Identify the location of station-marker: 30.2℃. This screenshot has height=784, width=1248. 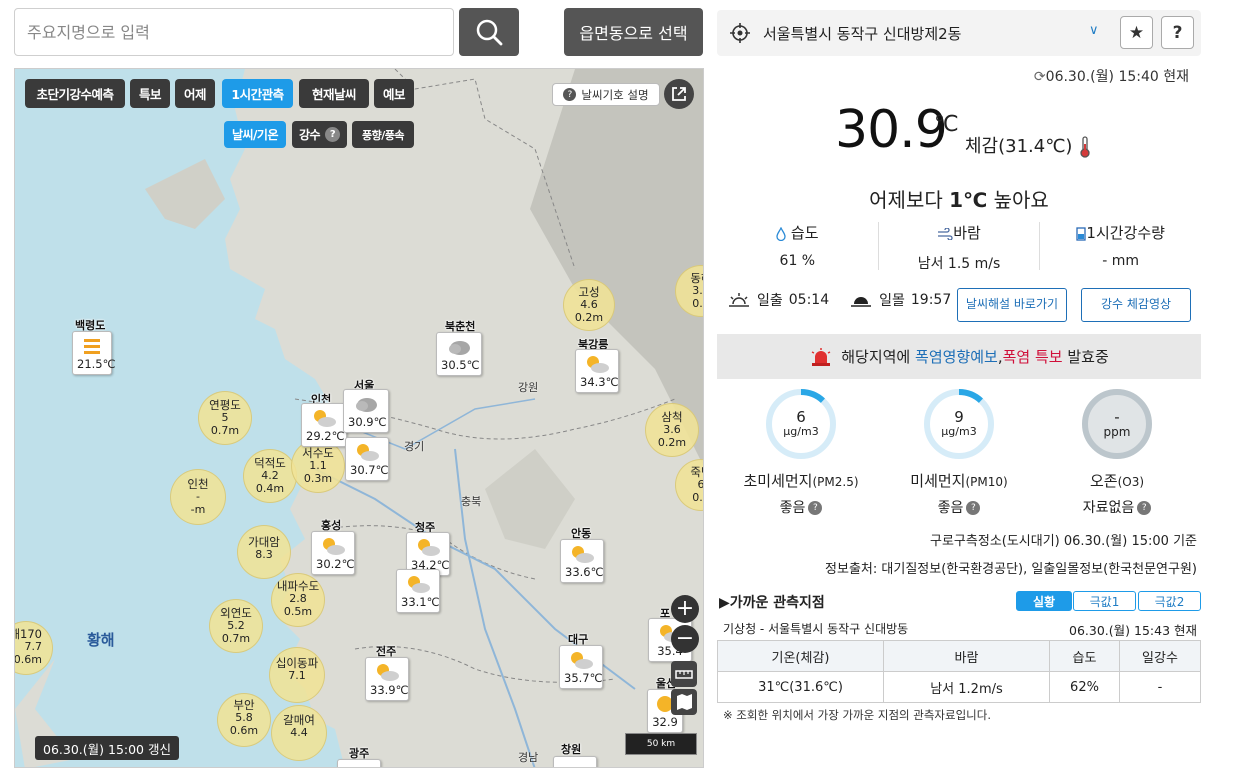
(333, 553).